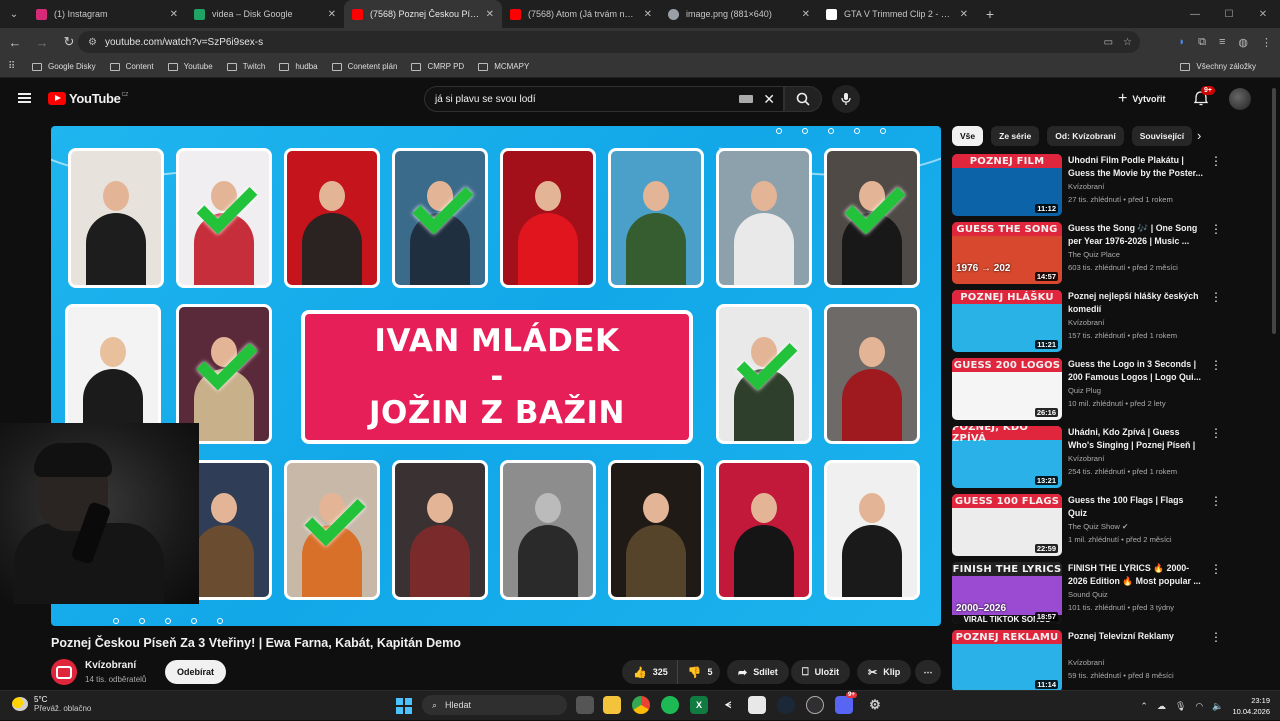  I want to click on save-button: ⎕ Uložit, so click(821, 672).